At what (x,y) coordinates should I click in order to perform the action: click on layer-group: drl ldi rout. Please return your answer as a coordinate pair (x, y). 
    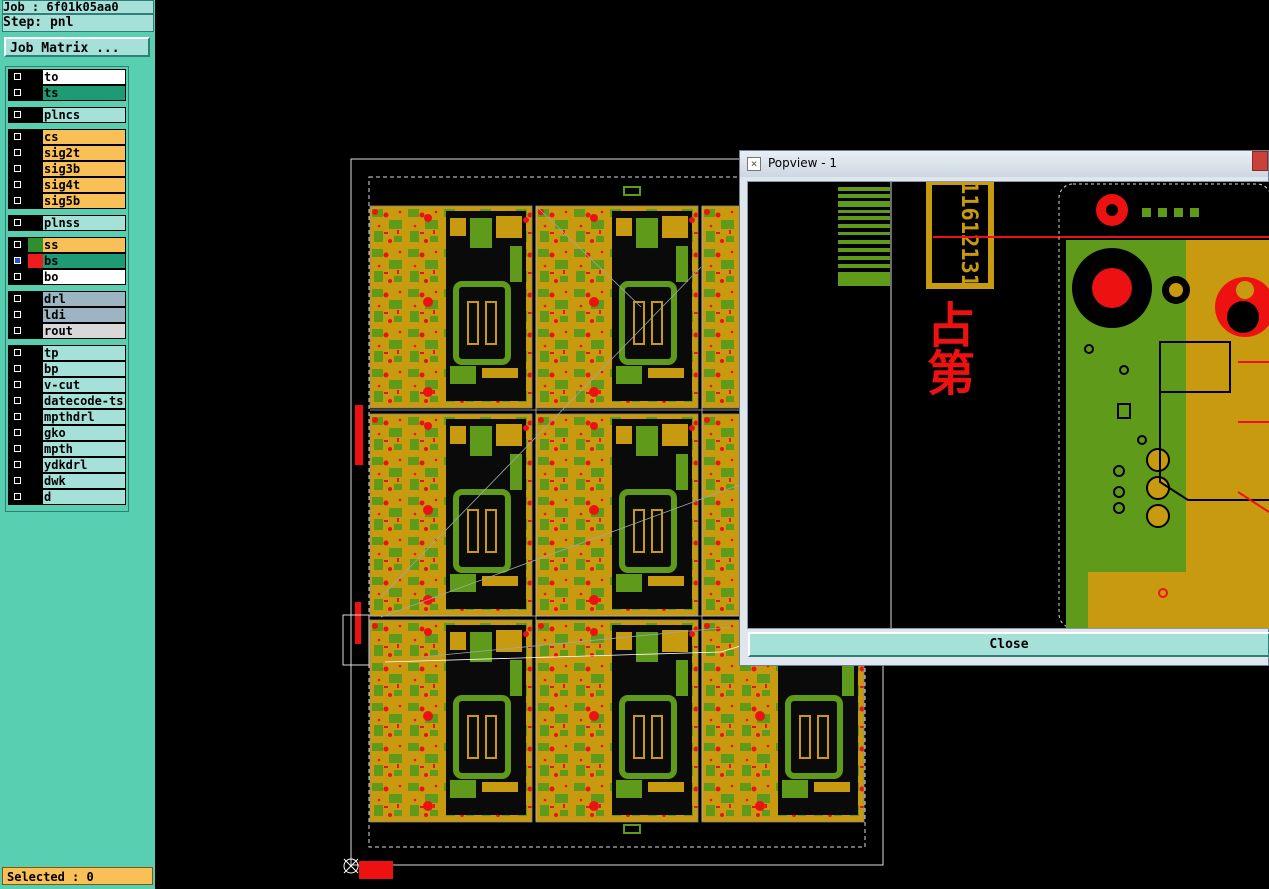
    Looking at the image, I should click on (67, 315).